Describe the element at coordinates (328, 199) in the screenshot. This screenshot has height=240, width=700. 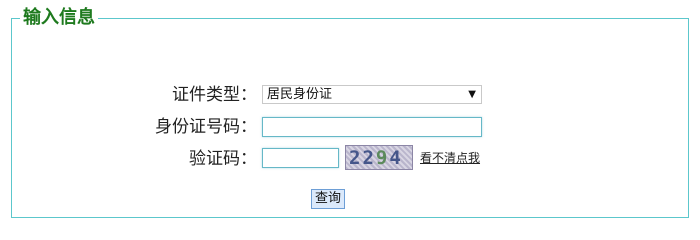
I see `query-button: 查询` at that location.